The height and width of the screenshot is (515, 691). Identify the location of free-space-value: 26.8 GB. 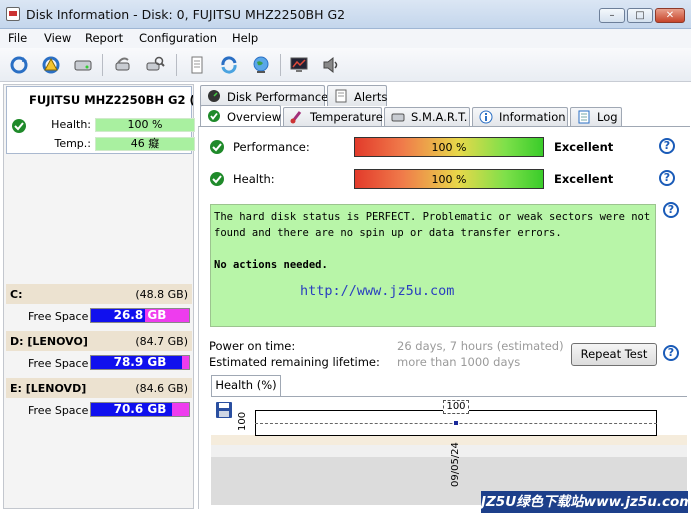
(140, 315).